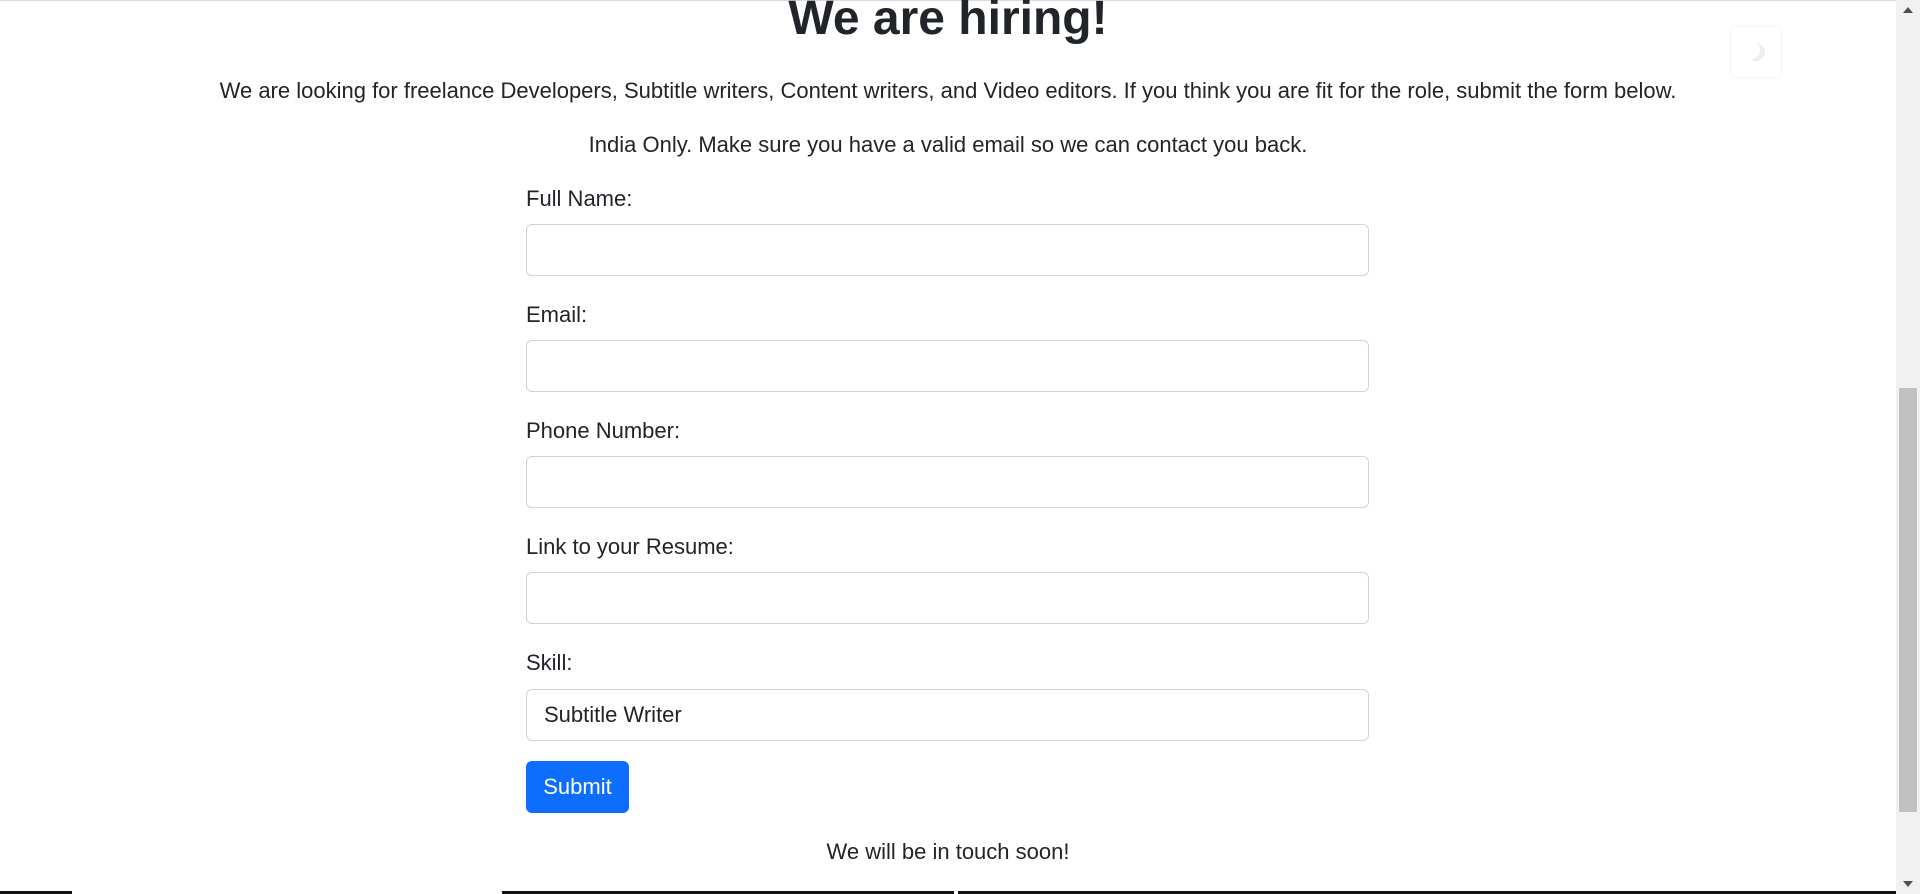 Image resolution: width=1920 pixels, height=894 pixels. What do you see at coordinates (630, 546) in the screenshot?
I see `resume-label: Link to your Resume:` at bounding box center [630, 546].